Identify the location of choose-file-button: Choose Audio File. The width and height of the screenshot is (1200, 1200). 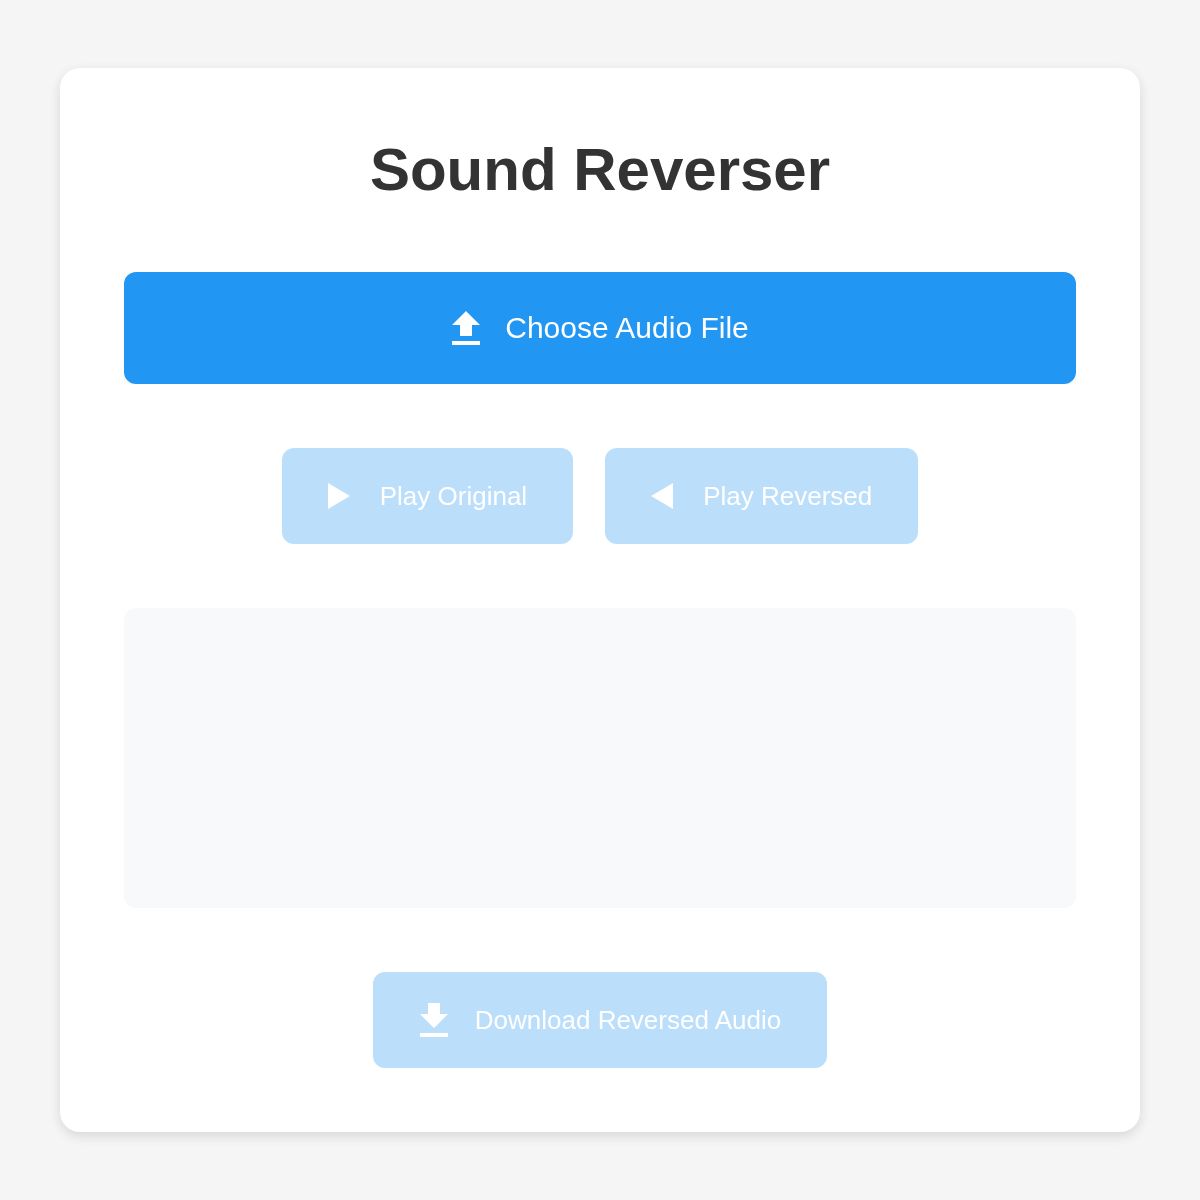
(600, 328).